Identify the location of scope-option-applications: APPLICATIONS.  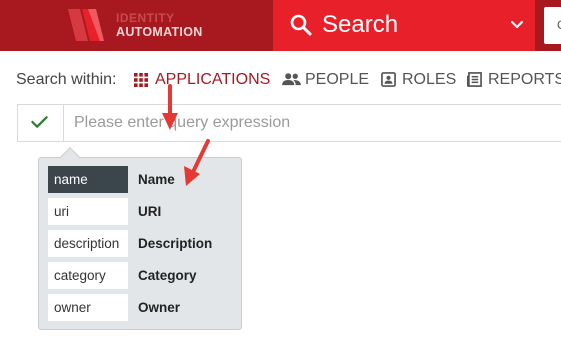
(202, 80).